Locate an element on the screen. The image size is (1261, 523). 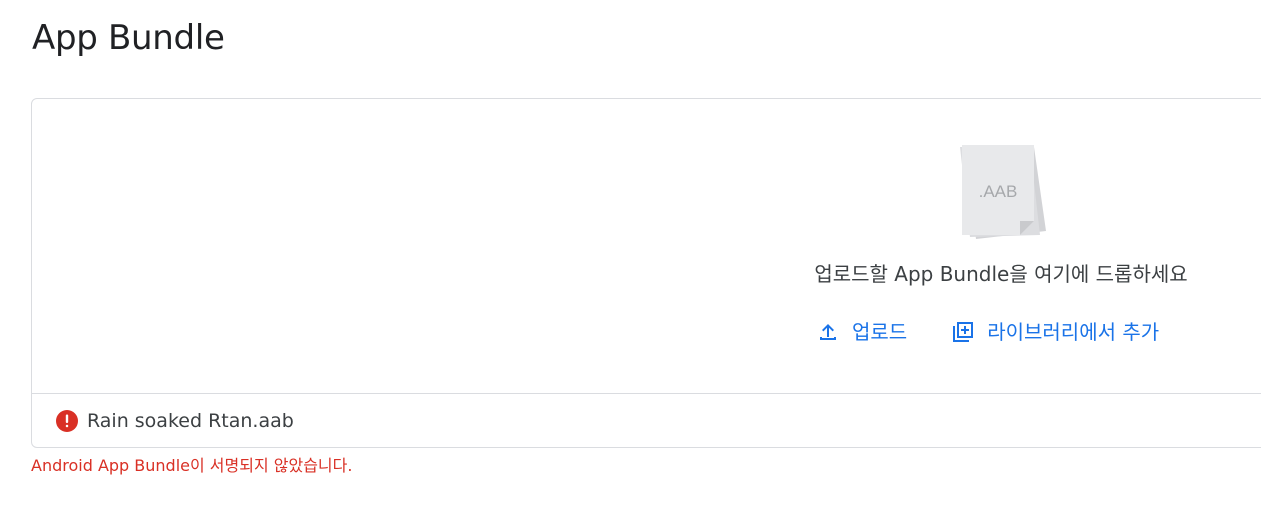
upload-button: 업로드 is located at coordinates (861, 332).